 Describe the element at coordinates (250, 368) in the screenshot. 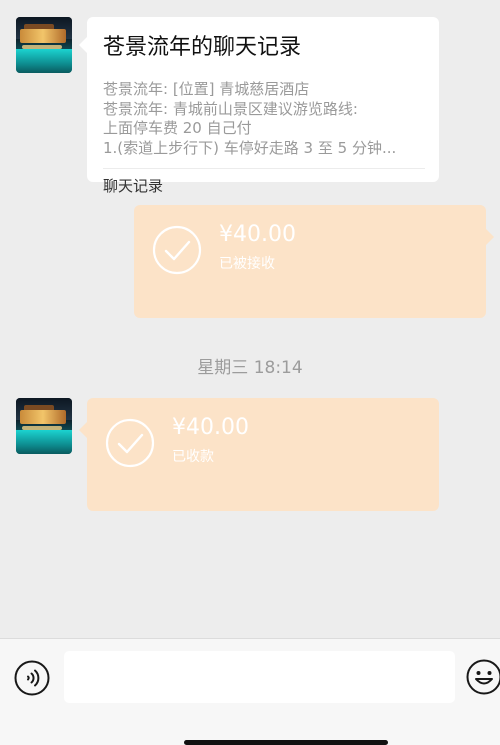

I see `message-timestamp: 星期三 18:14` at that location.